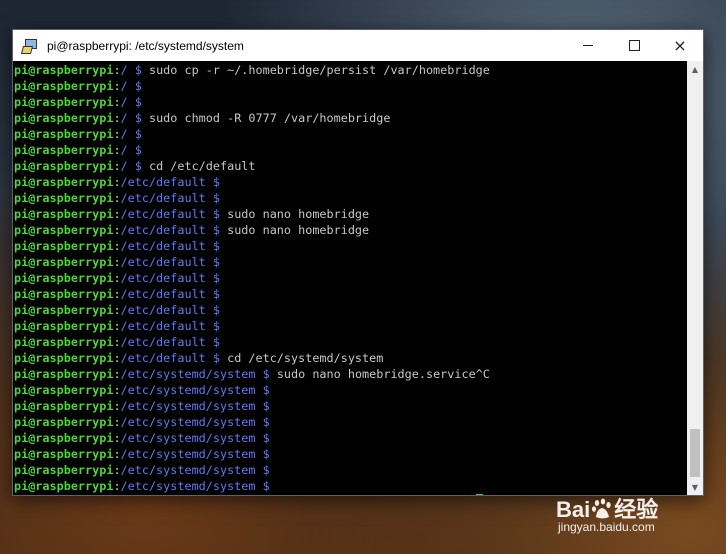 This screenshot has height=554, width=726. I want to click on maximize-icon, so click(634, 45).